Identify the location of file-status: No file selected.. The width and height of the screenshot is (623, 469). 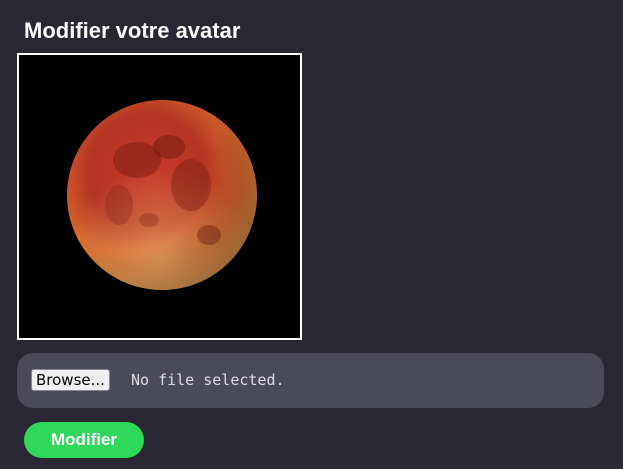
(208, 380).